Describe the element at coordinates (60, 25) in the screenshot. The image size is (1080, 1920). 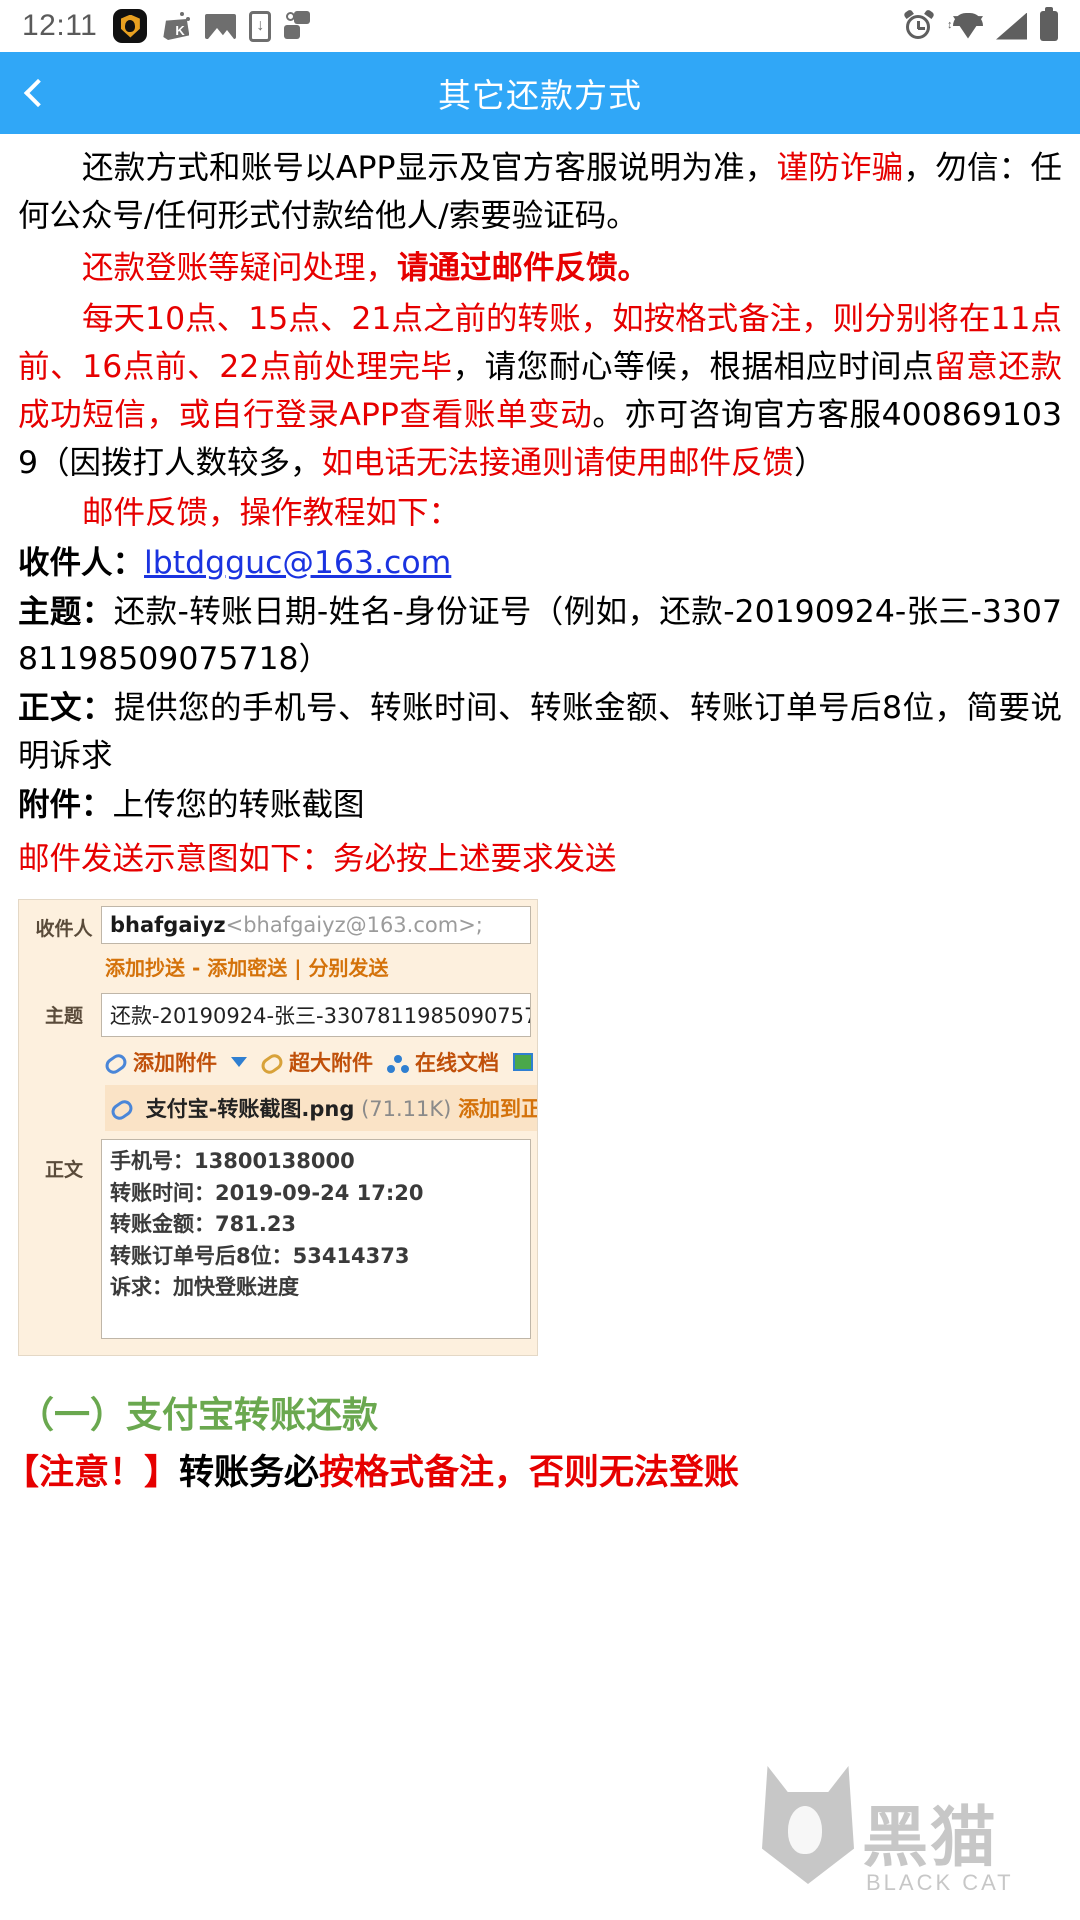
I see `status-clock: 12:11` at that location.